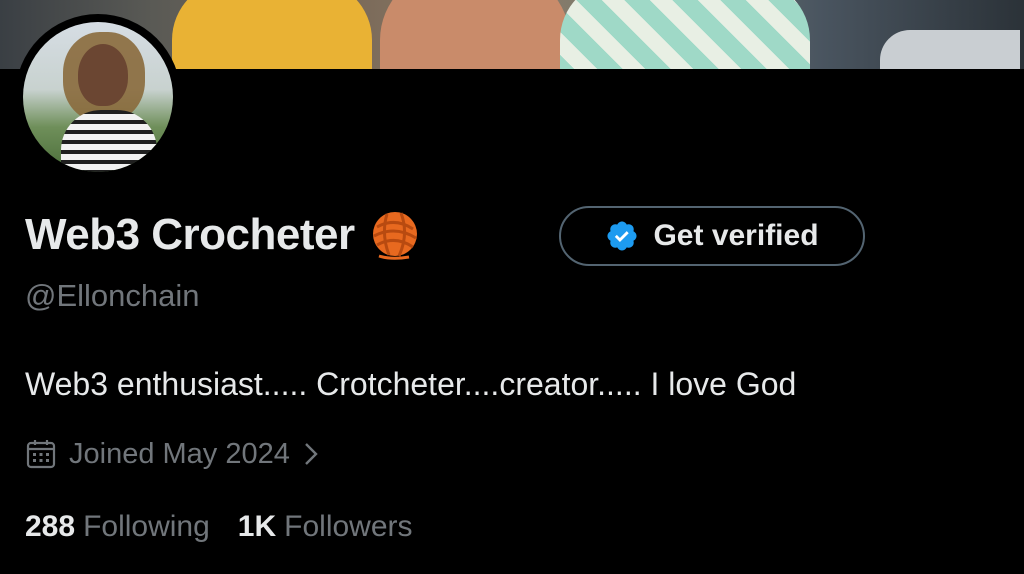  Describe the element at coordinates (950, 49) in the screenshot. I see `banner-car` at that location.